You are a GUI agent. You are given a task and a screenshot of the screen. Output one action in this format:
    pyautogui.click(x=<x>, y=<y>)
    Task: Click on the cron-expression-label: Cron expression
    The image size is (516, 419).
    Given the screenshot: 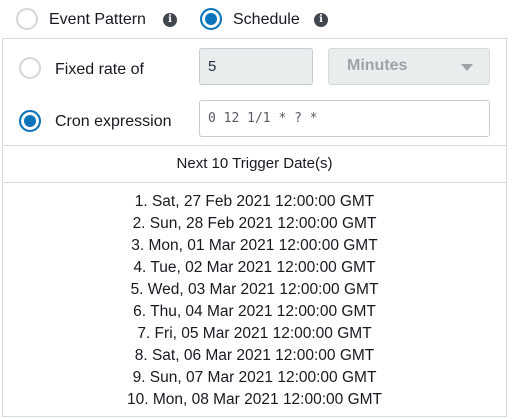 What is the action you would take?
    pyautogui.click(x=113, y=122)
    